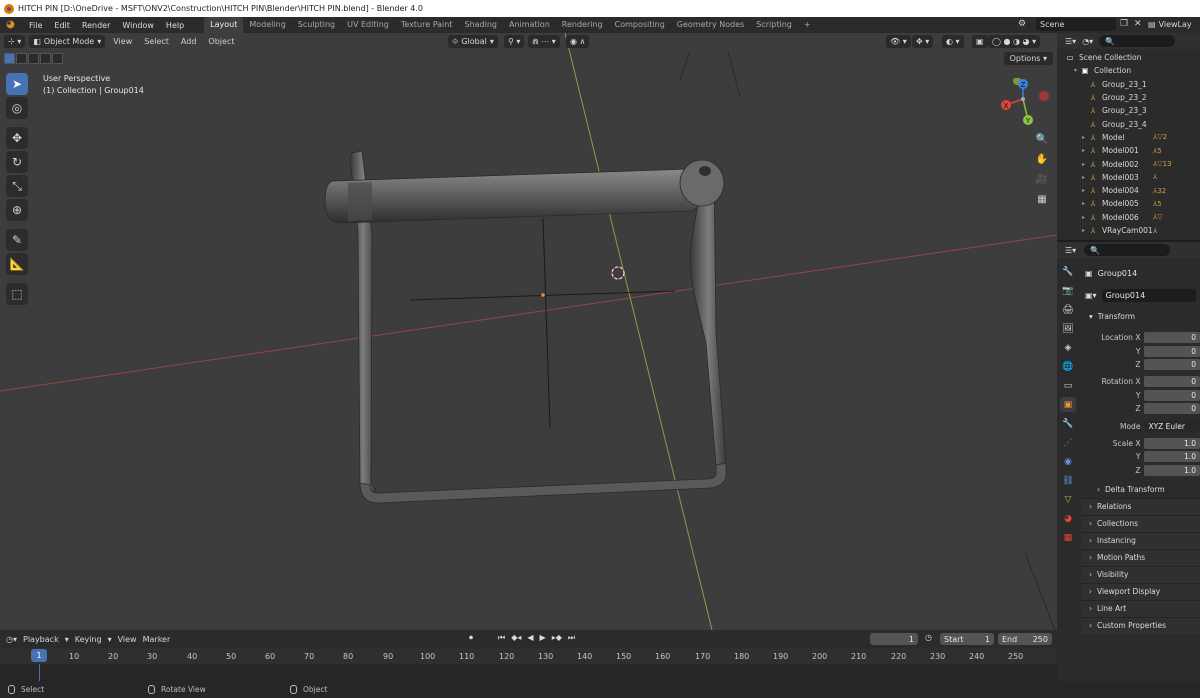  Describe the element at coordinates (898, 41) in the screenshot. I see `visibility-button: 👁 ▾` at that location.